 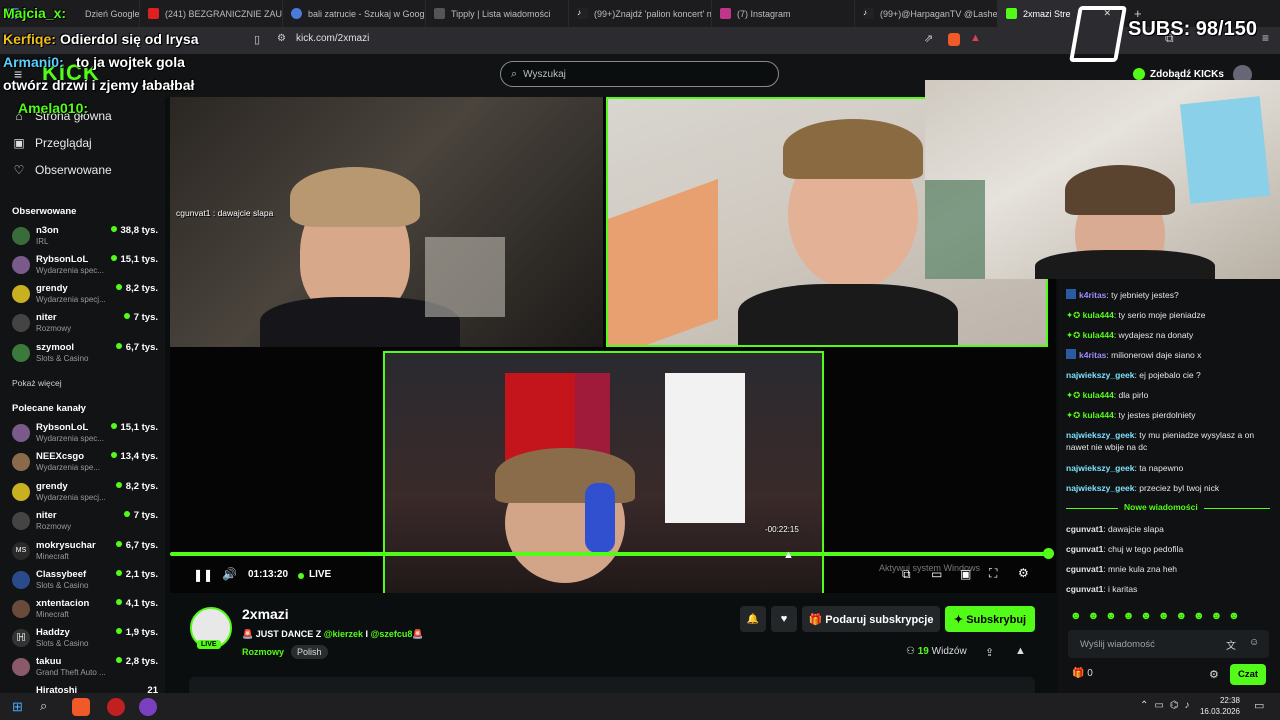 What do you see at coordinates (354, 13) in the screenshot?
I see `browser-tab: bali zatrucie - Szukaj w Google` at bounding box center [354, 13].